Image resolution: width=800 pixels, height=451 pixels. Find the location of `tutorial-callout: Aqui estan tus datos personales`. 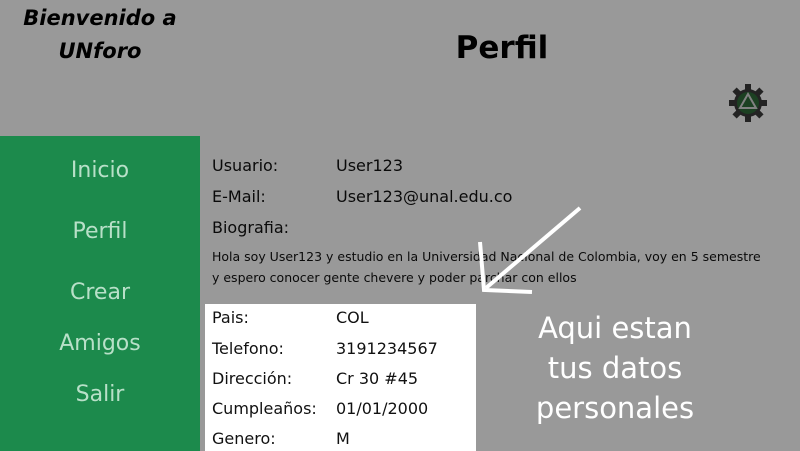

tutorial-callout: Aqui estan tus datos personales is located at coordinates (615, 368).